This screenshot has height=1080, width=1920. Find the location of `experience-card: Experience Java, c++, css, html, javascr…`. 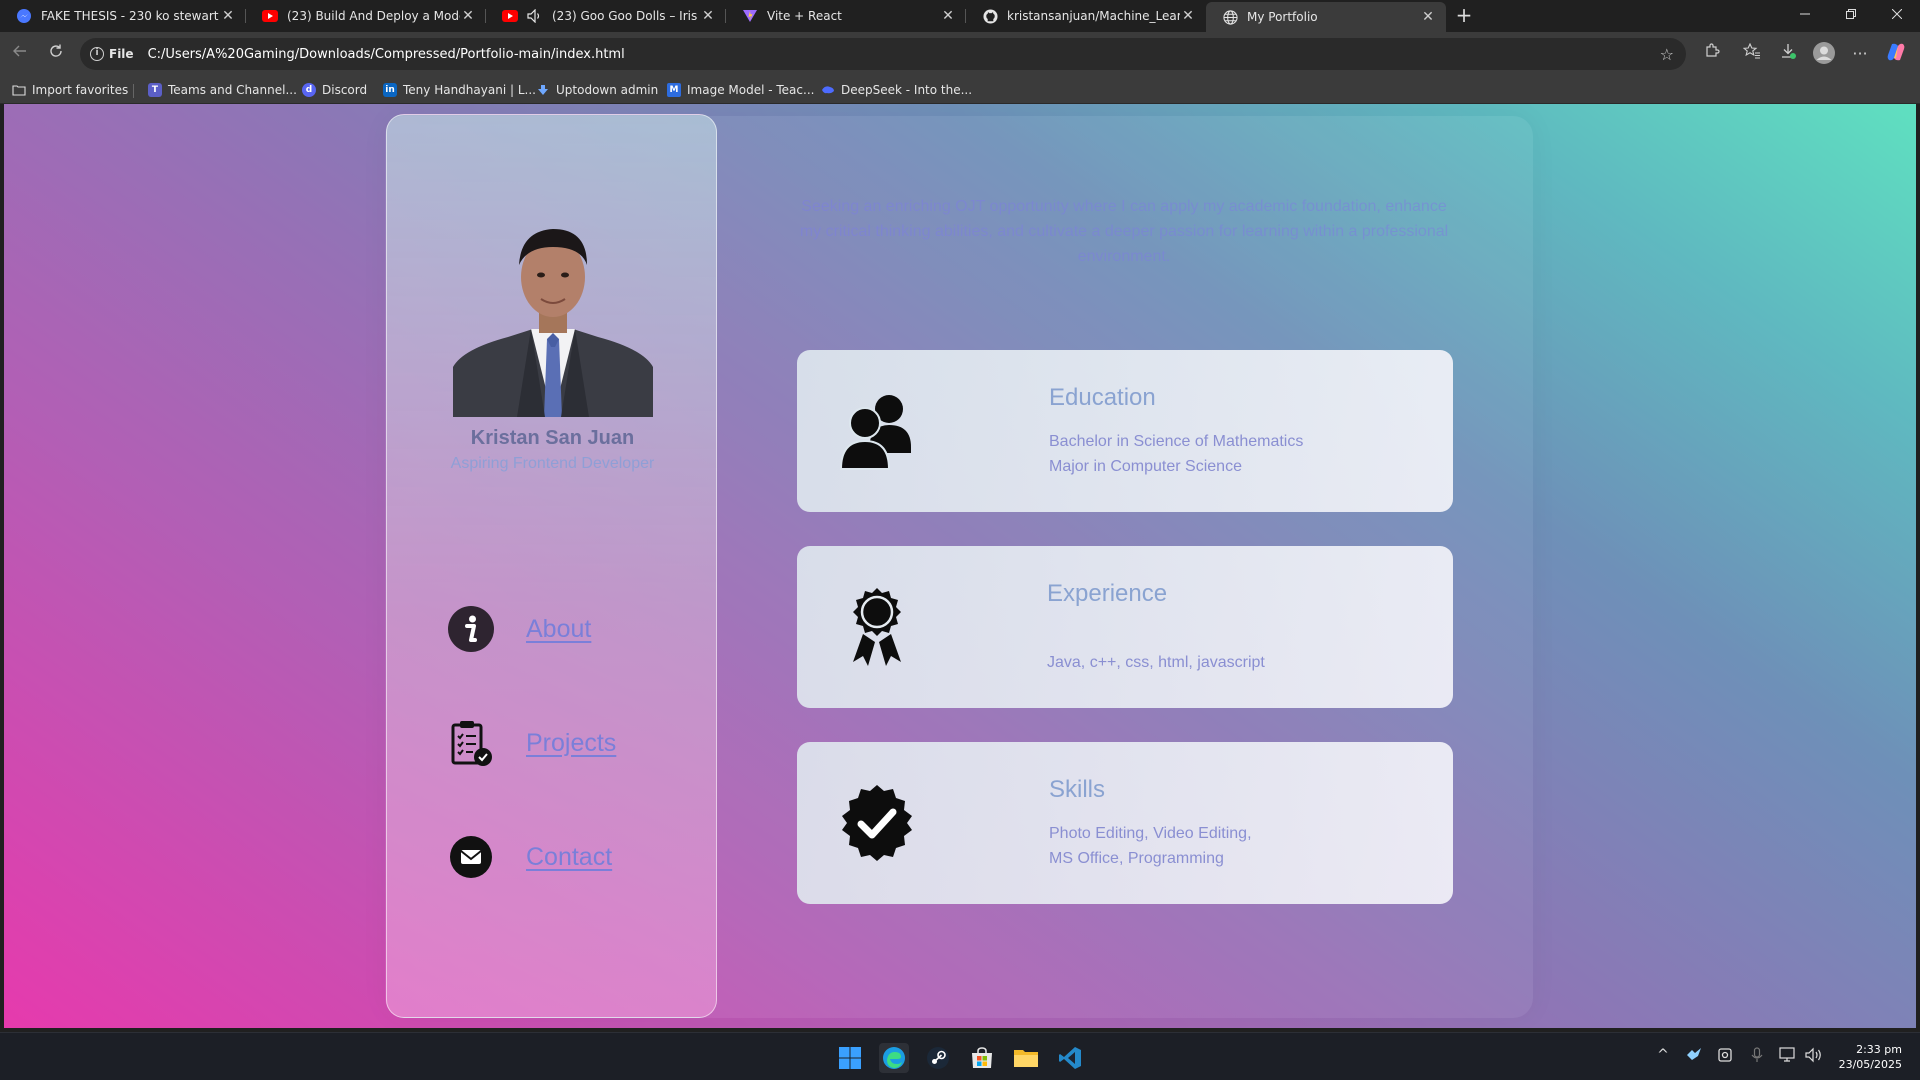

experience-card: Experience Java, c++, css, html, javascr… is located at coordinates (1125, 627).